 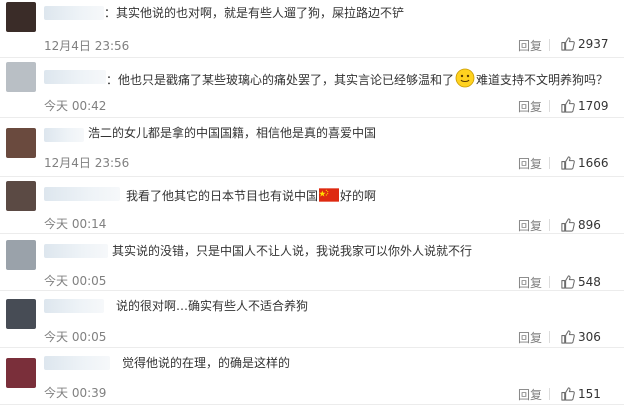 I want to click on comment-text-part: 好的啊, so click(x=358, y=196).